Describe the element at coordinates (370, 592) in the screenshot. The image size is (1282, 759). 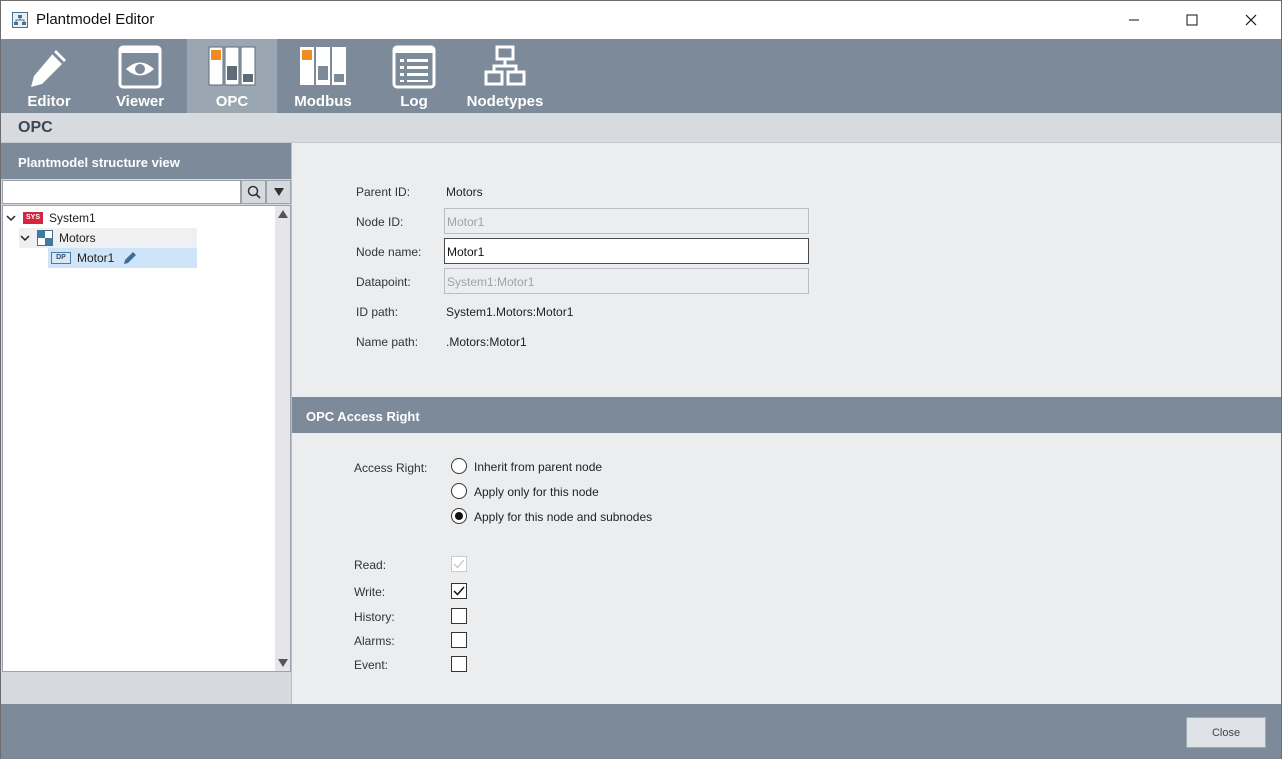
I see `write-label: Write:` at that location.